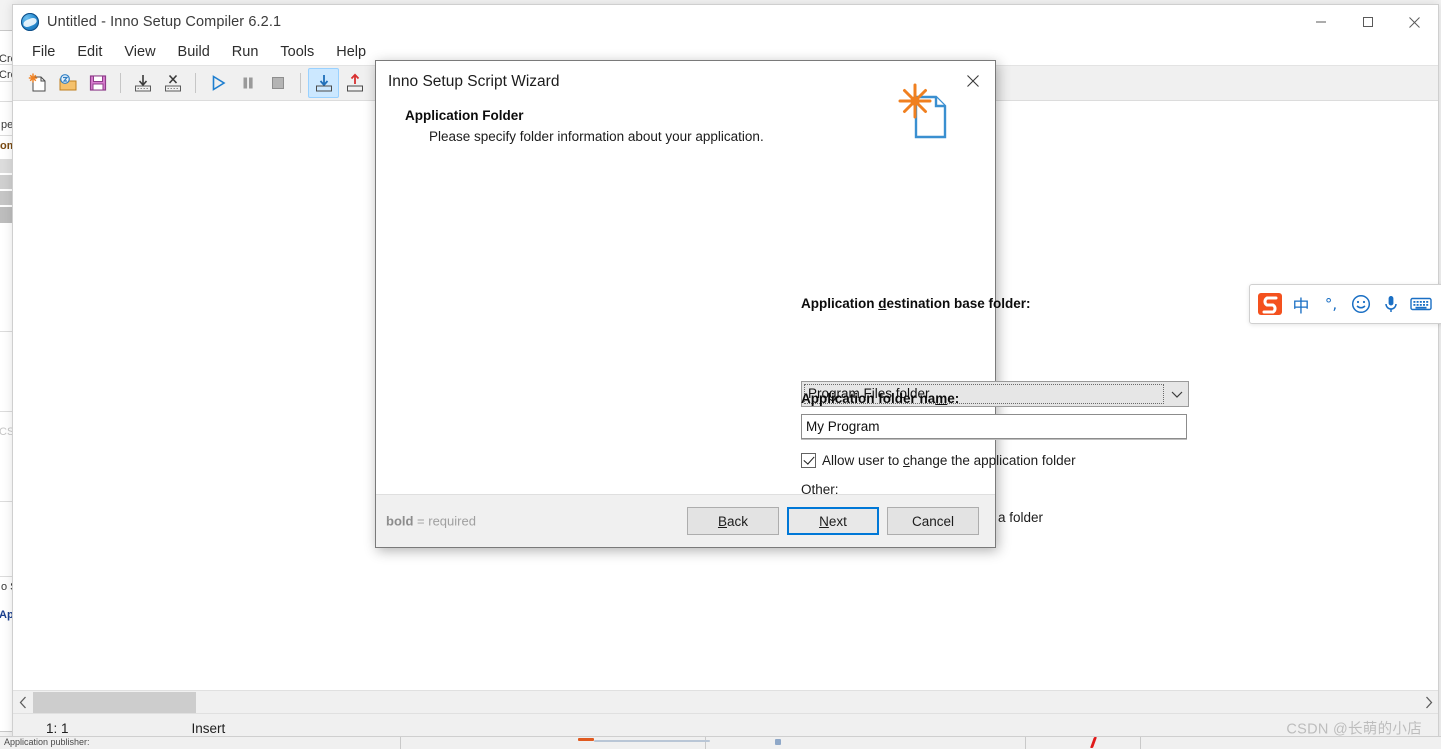  I want to click on button-label: Cancel, so click(933, 521).